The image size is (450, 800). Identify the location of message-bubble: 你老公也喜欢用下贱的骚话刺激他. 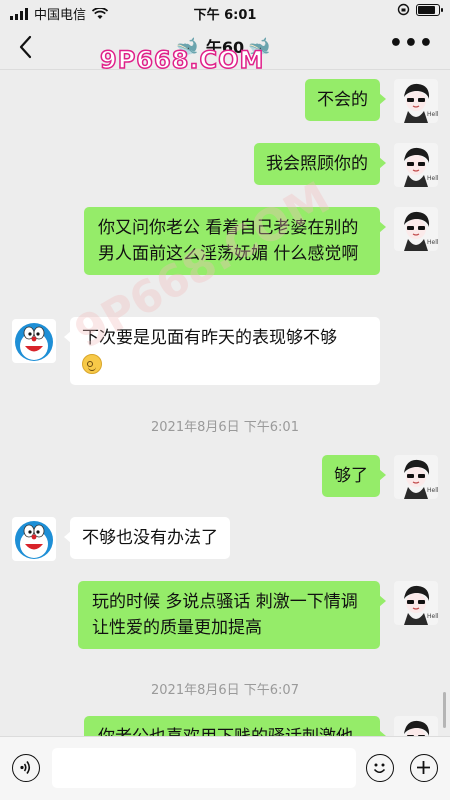
(235, 726).